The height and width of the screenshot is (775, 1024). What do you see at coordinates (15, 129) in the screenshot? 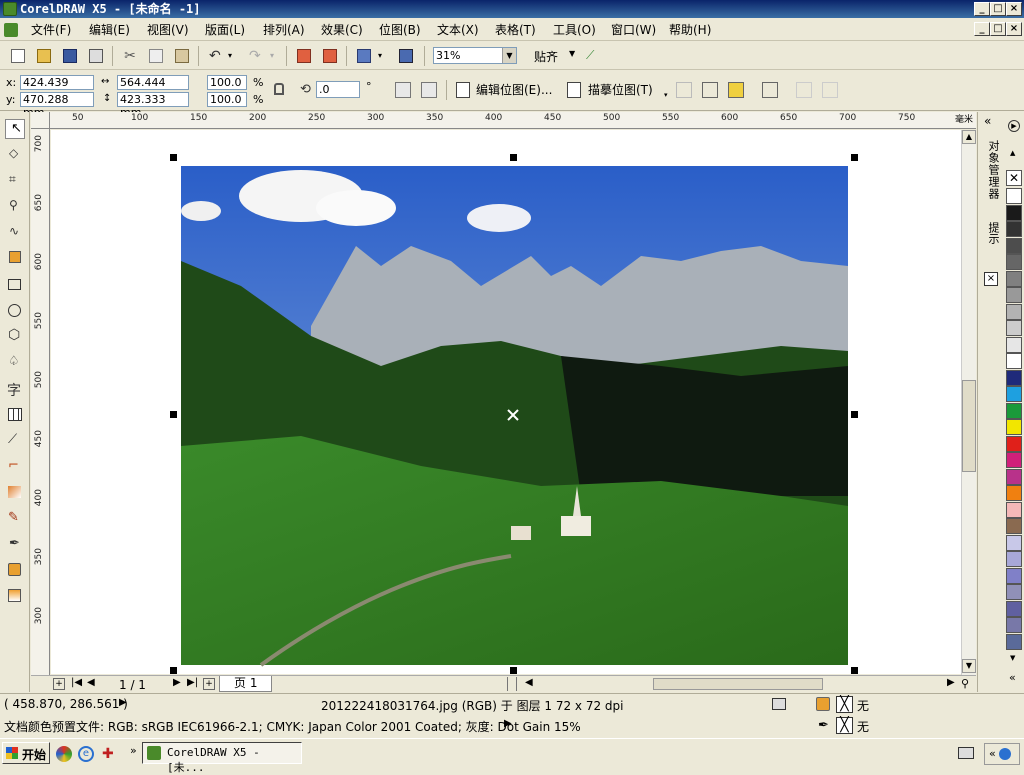
I see `pick-tool: ↖` at bounding box center [15, 129].